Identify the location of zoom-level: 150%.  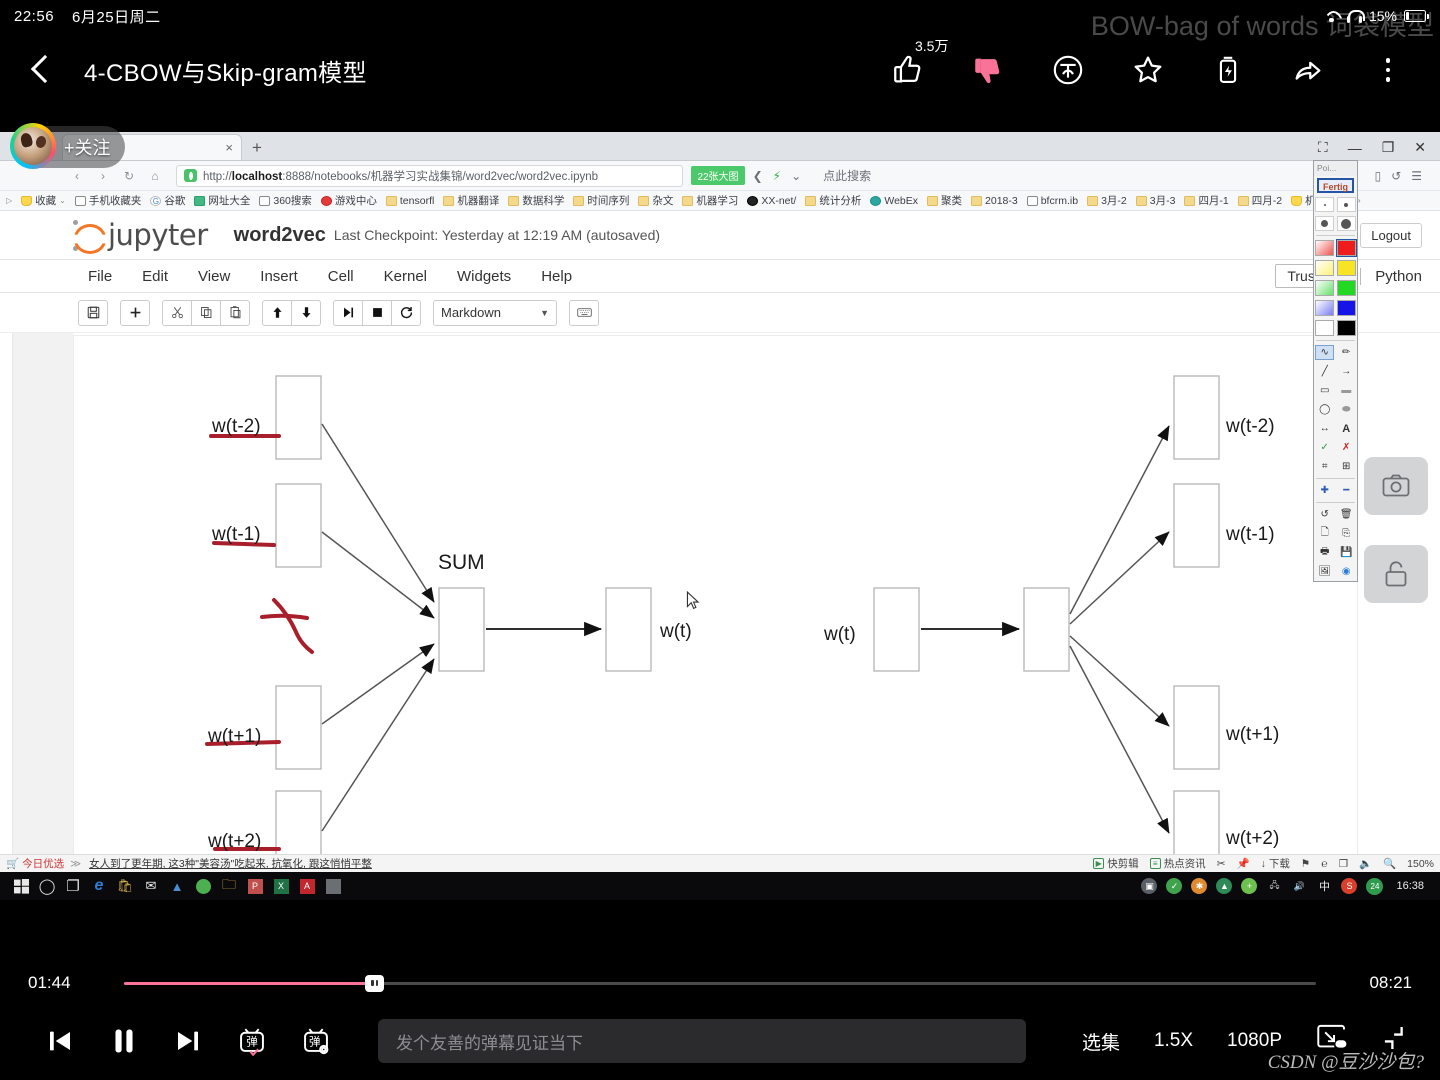
(1420, 864).